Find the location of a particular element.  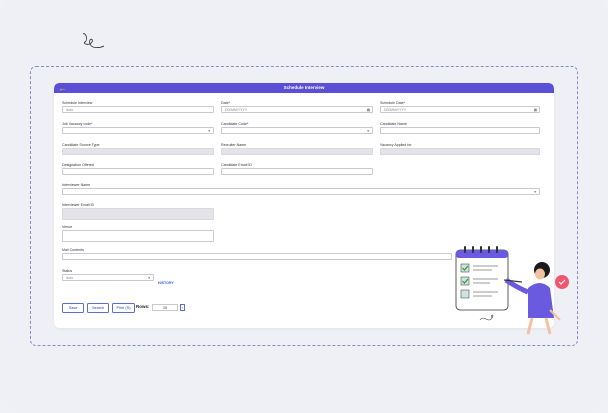

field-venue: Venue is located at coordinates (138, 233).